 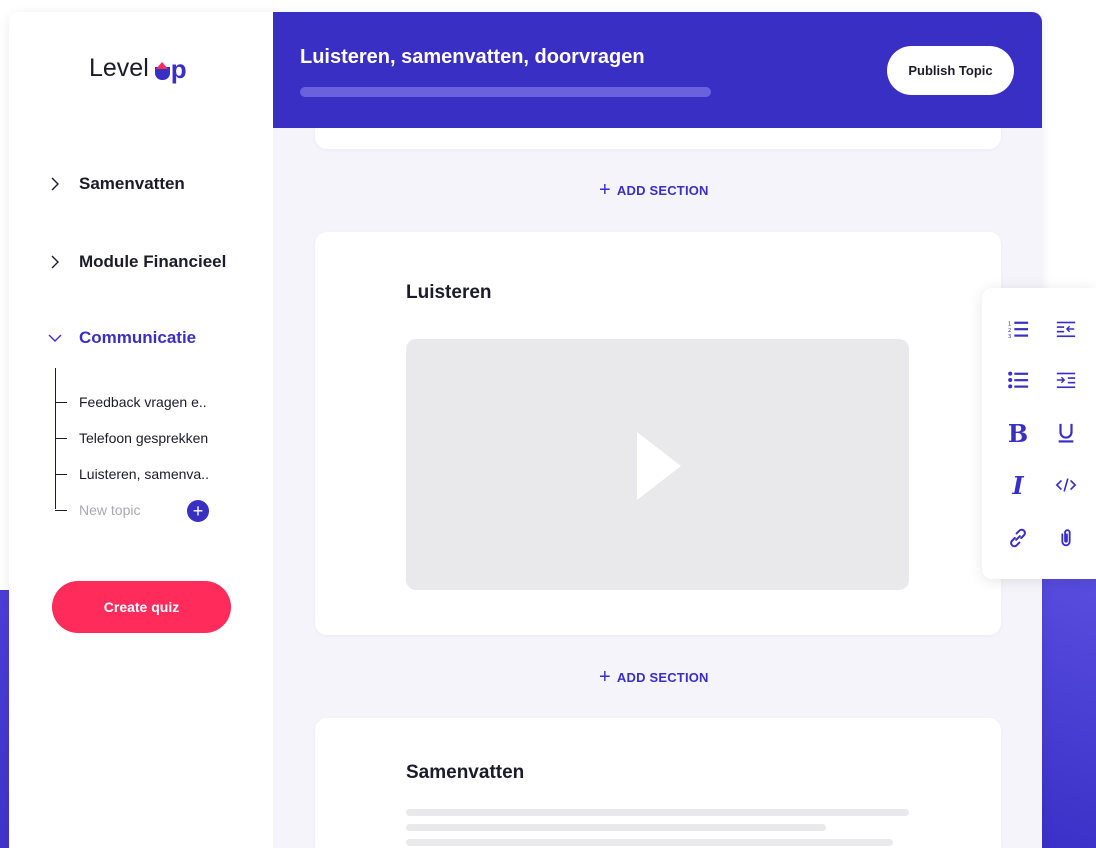 What do you see at coordinates (138, 337) in the screenshot?
I see `sidebar-group-label: Communicatie` at bounding box center [138, 337].